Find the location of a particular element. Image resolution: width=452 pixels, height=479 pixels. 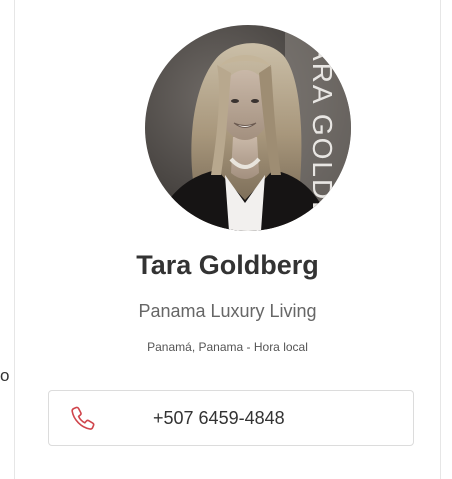

agent-name: Tara Goldberg is located at coordinates (227, 265).